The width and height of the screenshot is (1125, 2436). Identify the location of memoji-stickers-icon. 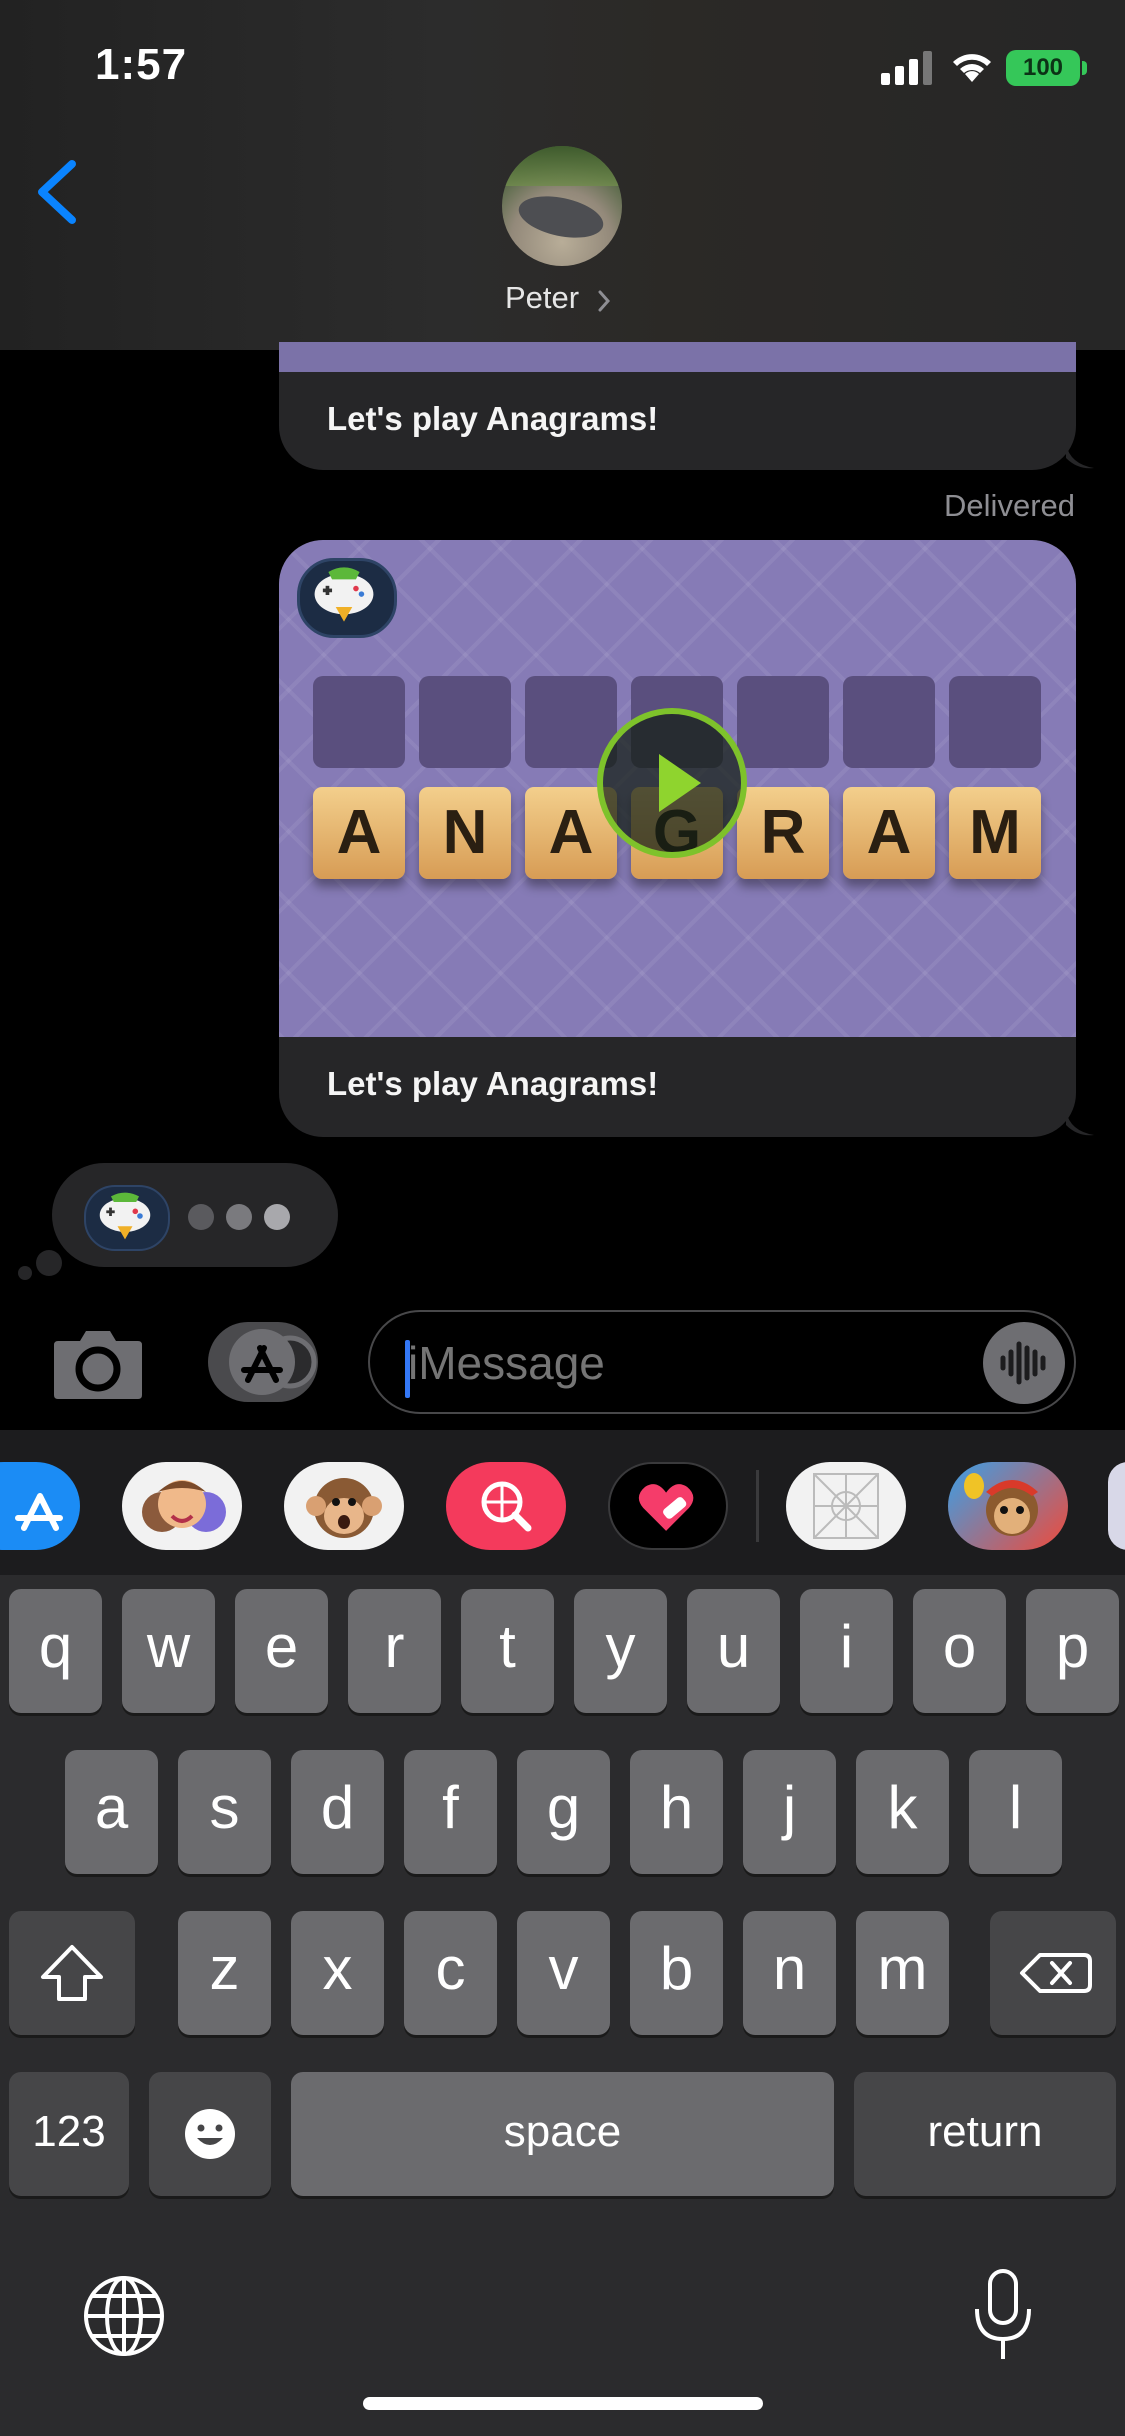
(182, 1506).